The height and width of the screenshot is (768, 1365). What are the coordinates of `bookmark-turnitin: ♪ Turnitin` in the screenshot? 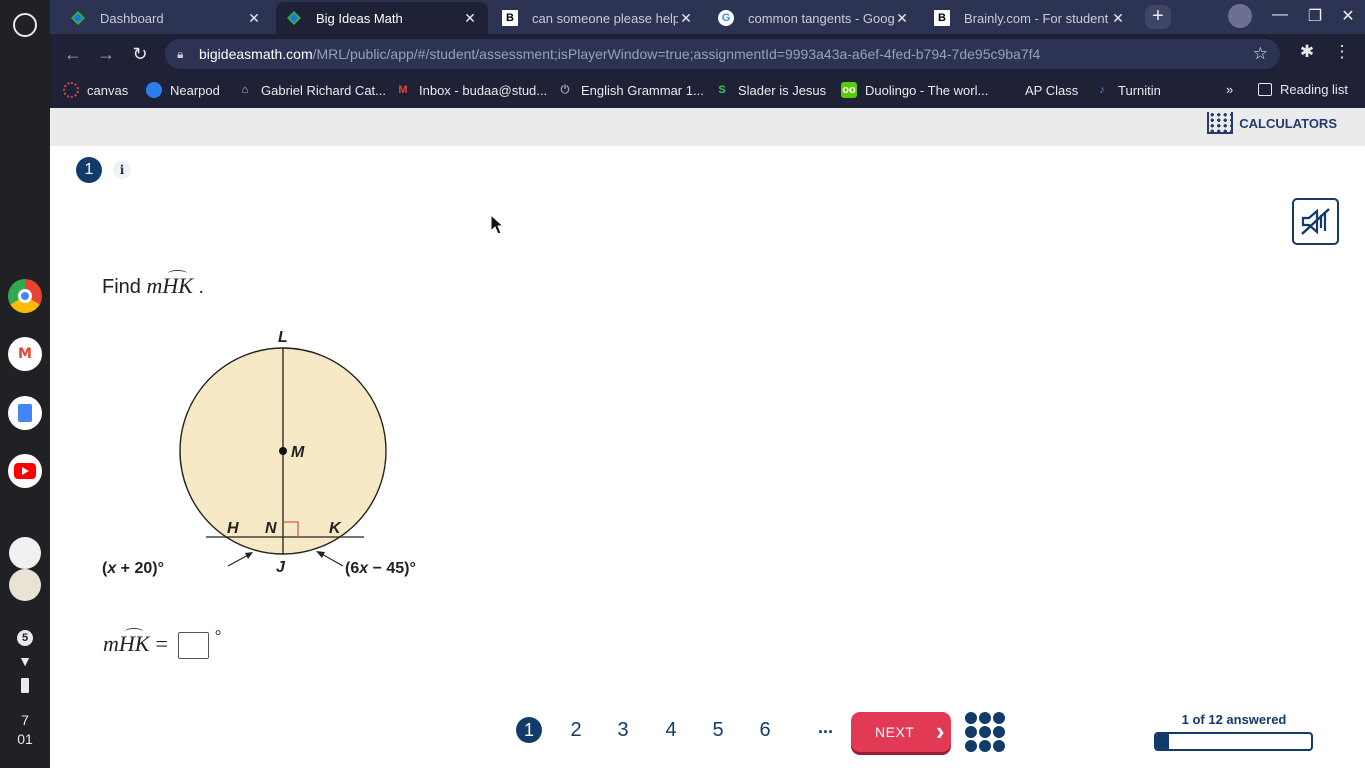 It's located at (1127, 90).